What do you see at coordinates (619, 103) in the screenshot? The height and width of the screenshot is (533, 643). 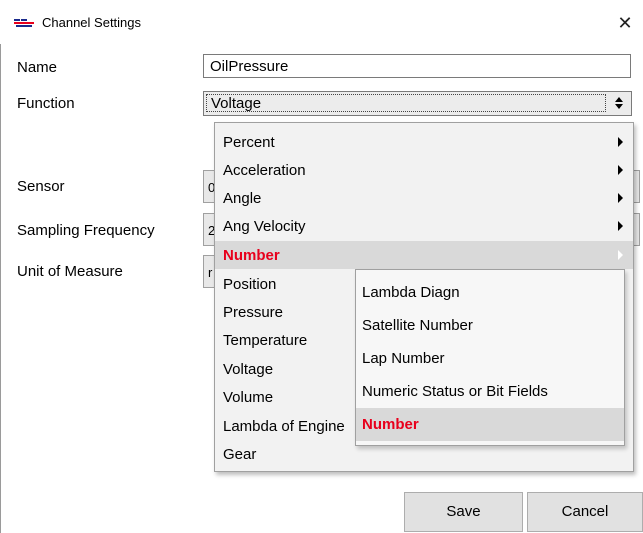 I see `updown-arrows-icon` at bounding box center [619, 103].